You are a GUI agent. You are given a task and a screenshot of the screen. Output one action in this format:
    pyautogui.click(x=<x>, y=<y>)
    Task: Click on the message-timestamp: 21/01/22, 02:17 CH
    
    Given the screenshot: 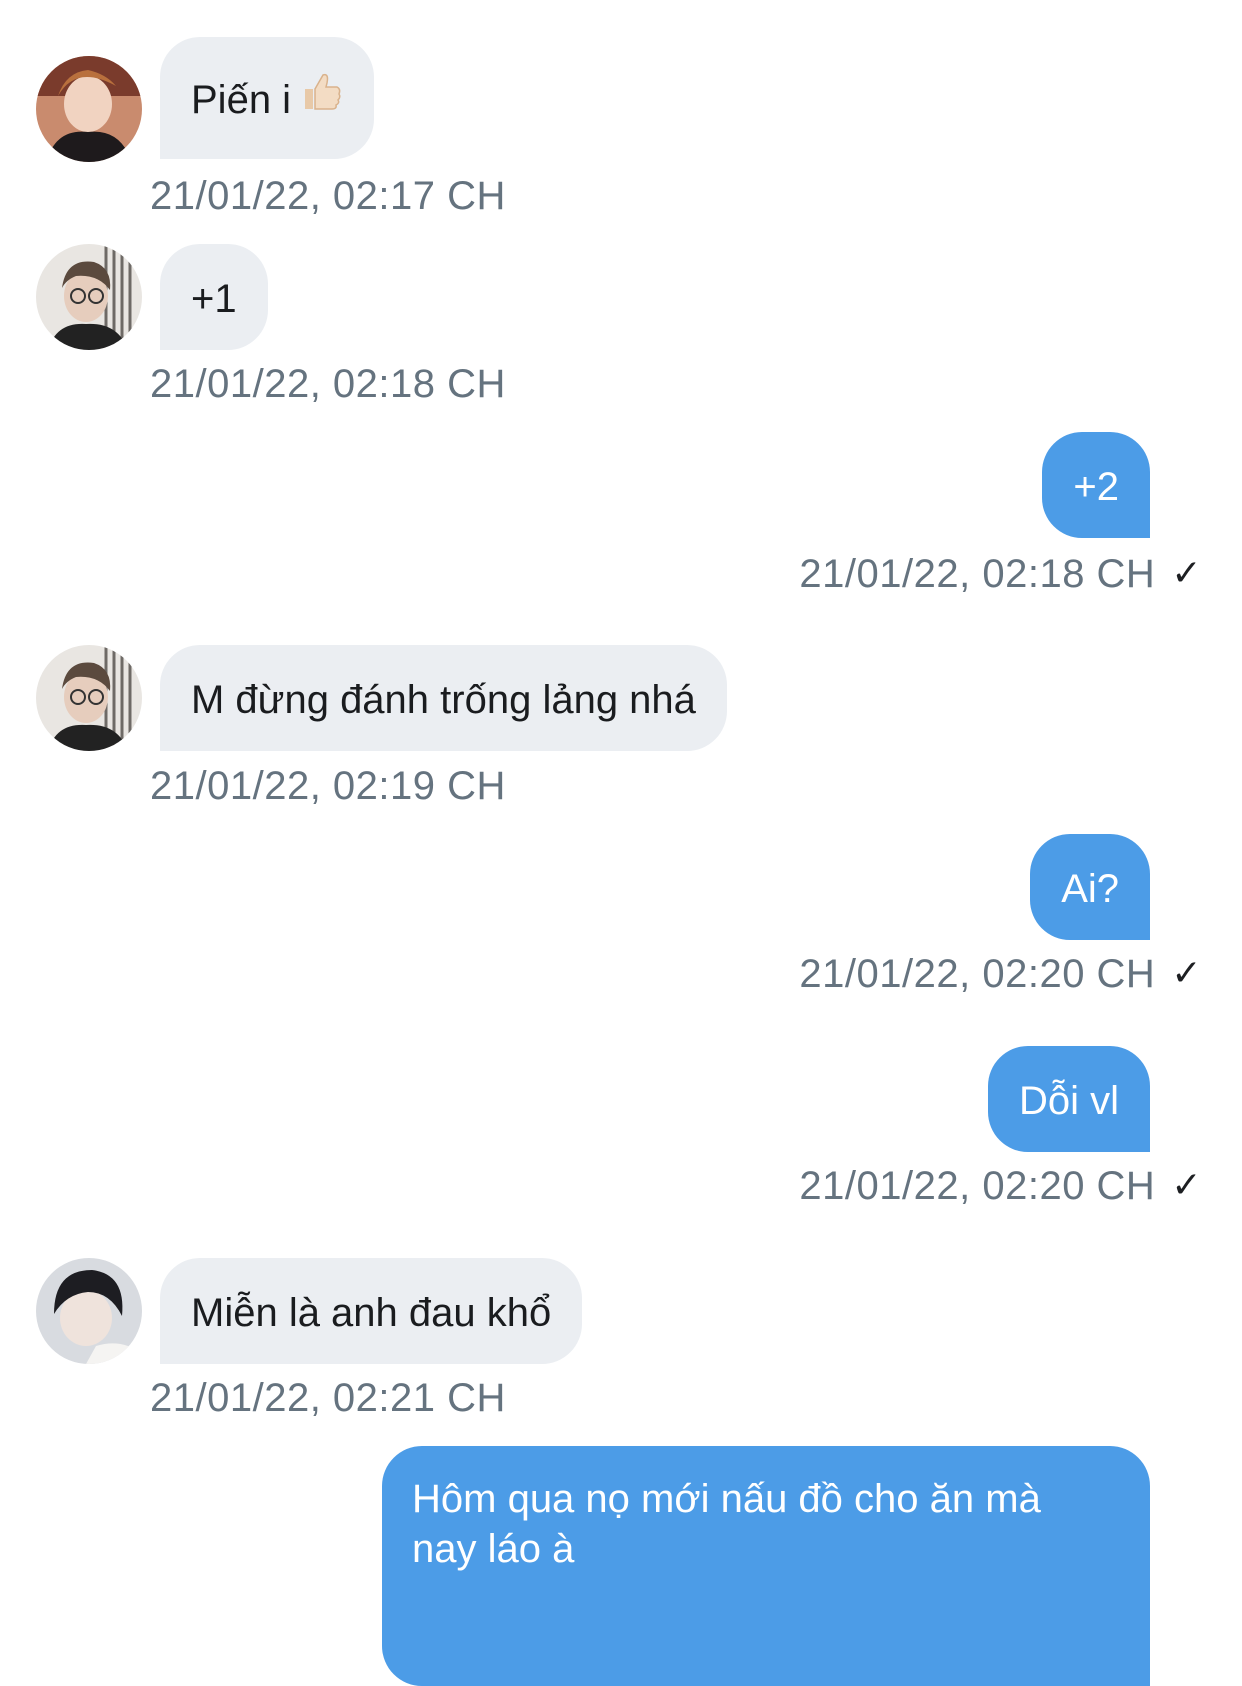 What is the action you would take?
    pyautogui.click(x=328, y=196)
    